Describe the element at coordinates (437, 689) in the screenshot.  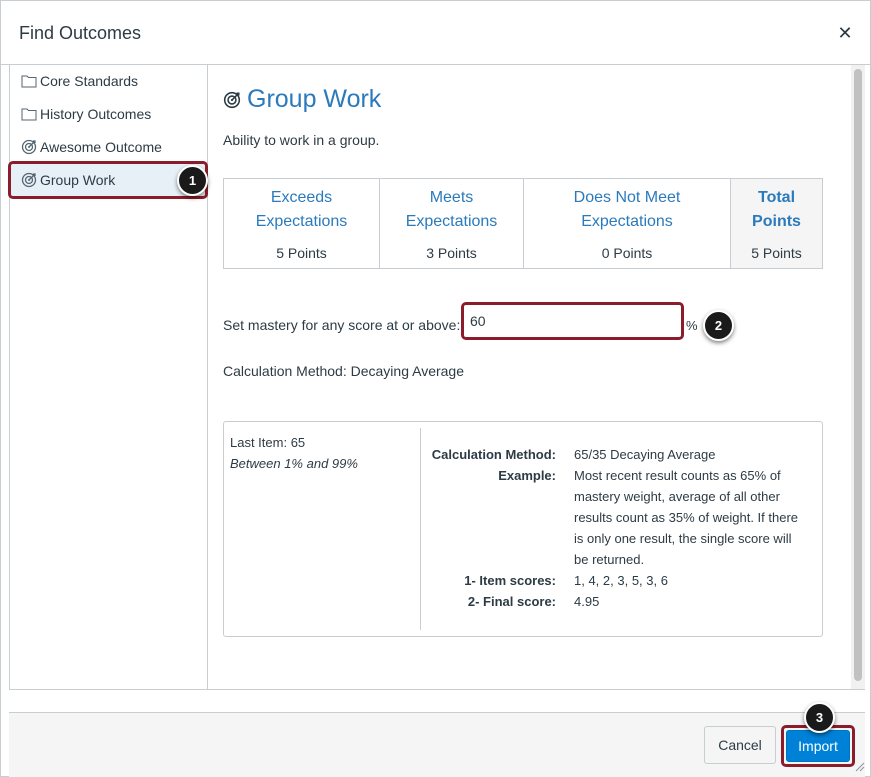
I see `divider` at that location.